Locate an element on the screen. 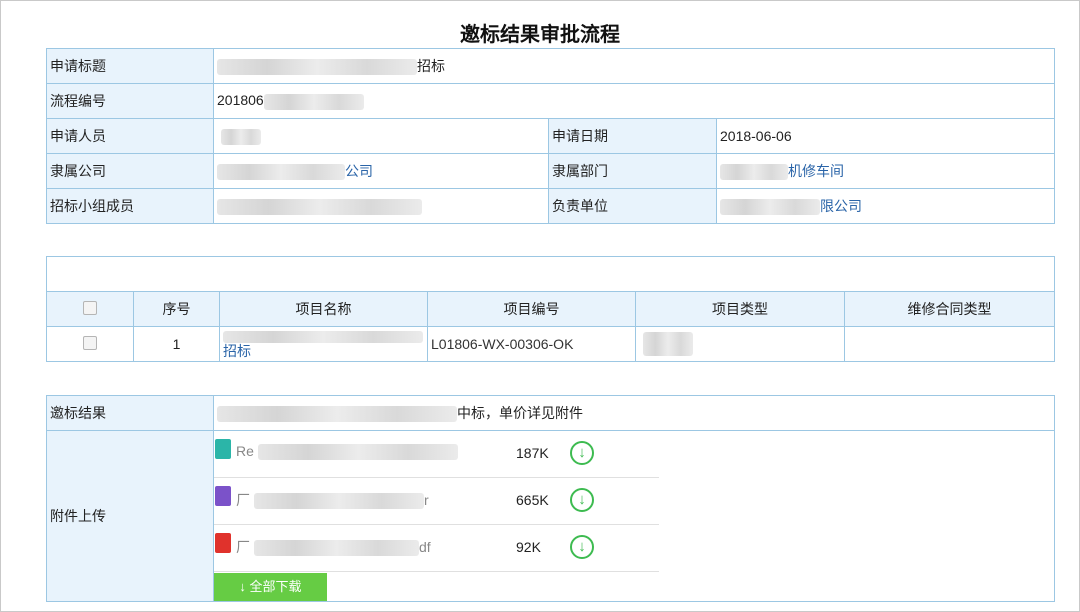 The width and height of the screenshot is (1080, 612). attachment-name: 厂r is located at coordinates (332, 500).